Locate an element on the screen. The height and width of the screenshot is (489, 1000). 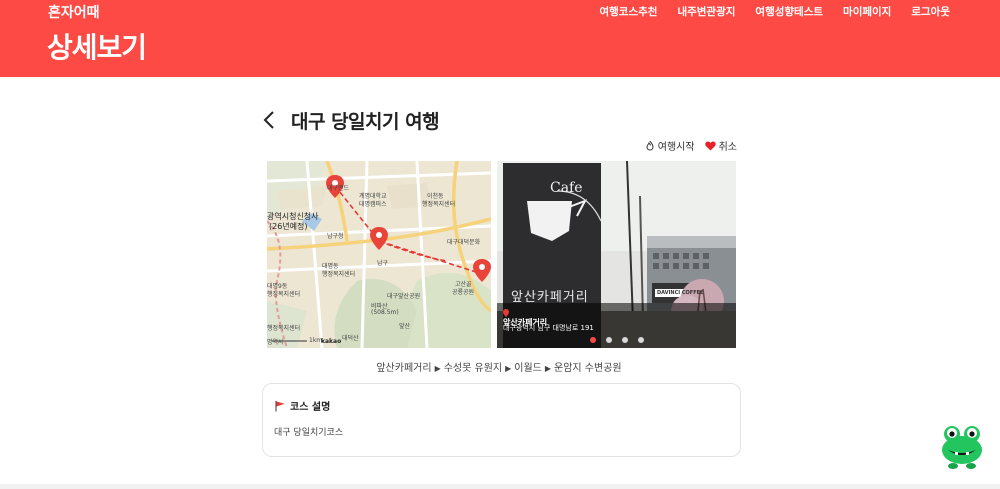
course-title-row: 대구 당일치기 여행 is located at coordinates (351, 120).